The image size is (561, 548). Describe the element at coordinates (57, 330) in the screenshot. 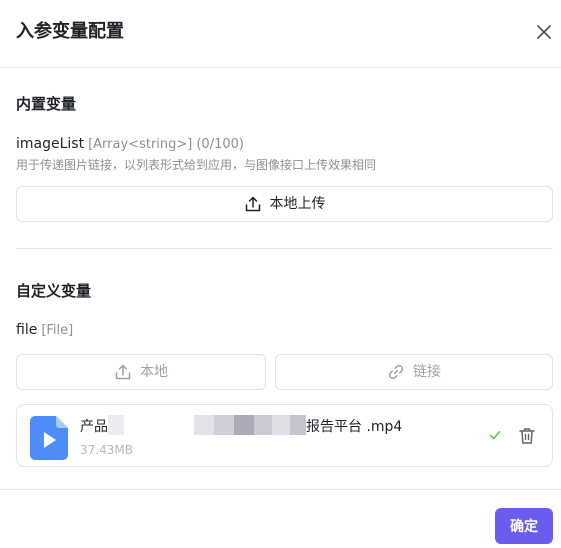

I see `var-type: [File]` at that location.